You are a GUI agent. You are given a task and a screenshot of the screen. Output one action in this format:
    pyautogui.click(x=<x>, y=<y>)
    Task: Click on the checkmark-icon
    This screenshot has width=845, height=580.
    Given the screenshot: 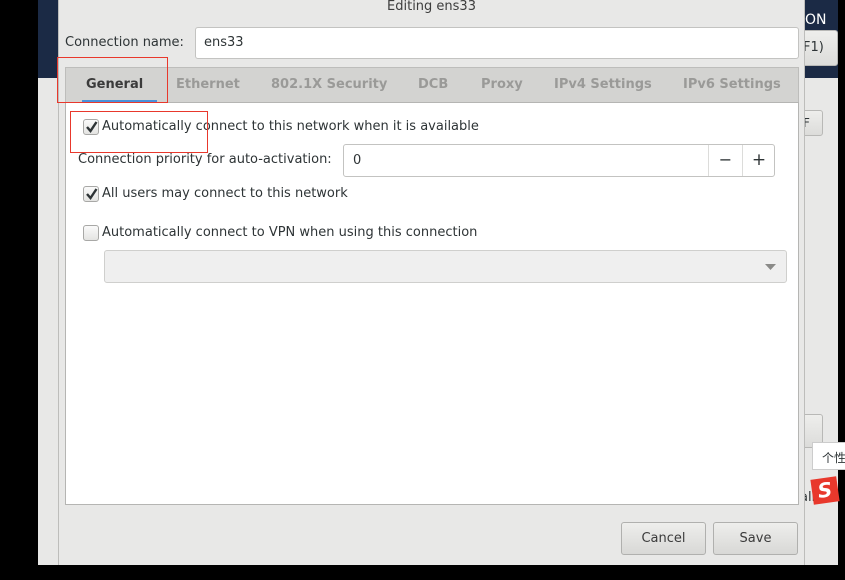 What is the action you would take?
    pyautogui.click(x=92, y=194)
    